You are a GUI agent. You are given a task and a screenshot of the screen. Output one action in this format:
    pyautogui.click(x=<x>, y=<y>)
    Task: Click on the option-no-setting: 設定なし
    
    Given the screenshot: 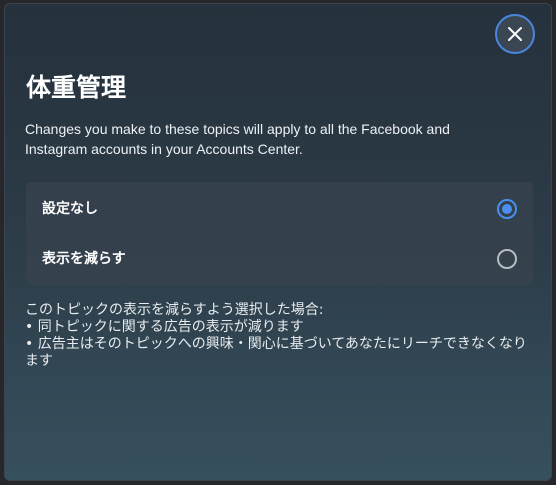 What is the action you would take?
    pyautogui.click(x=279, y=209)
    